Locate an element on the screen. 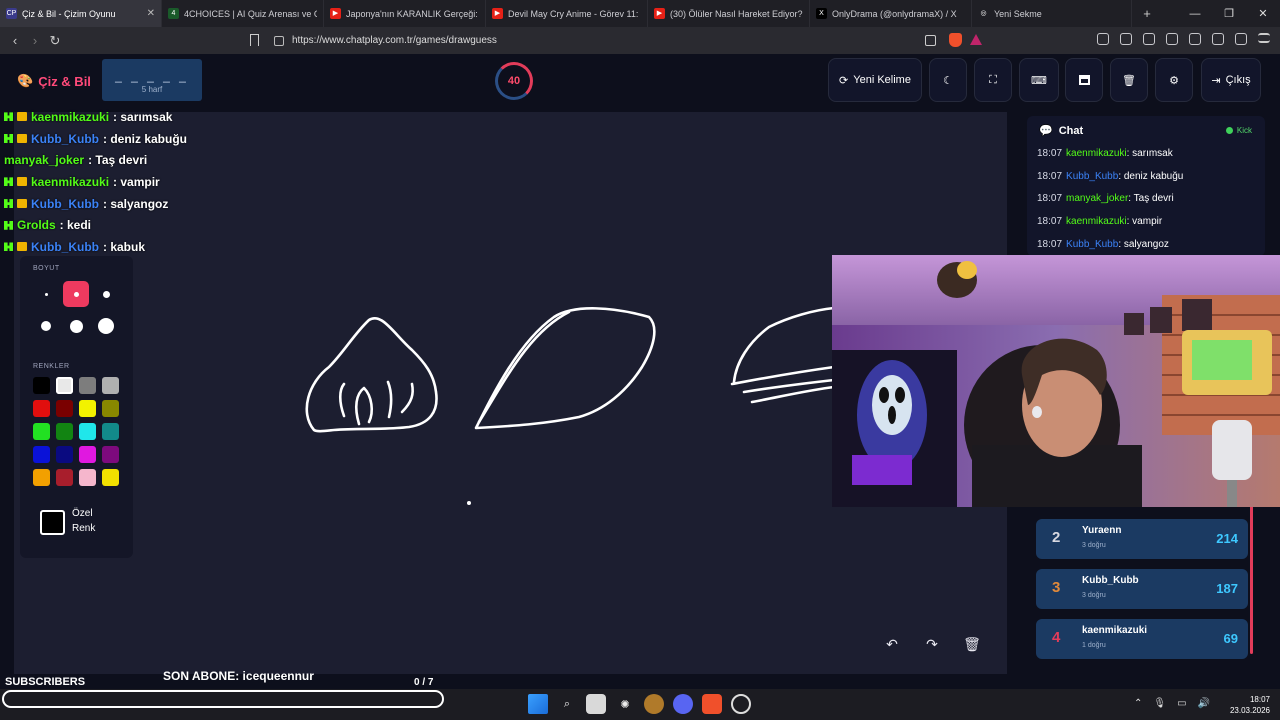  custom-color-swatch is located at coordinates (52, 522).